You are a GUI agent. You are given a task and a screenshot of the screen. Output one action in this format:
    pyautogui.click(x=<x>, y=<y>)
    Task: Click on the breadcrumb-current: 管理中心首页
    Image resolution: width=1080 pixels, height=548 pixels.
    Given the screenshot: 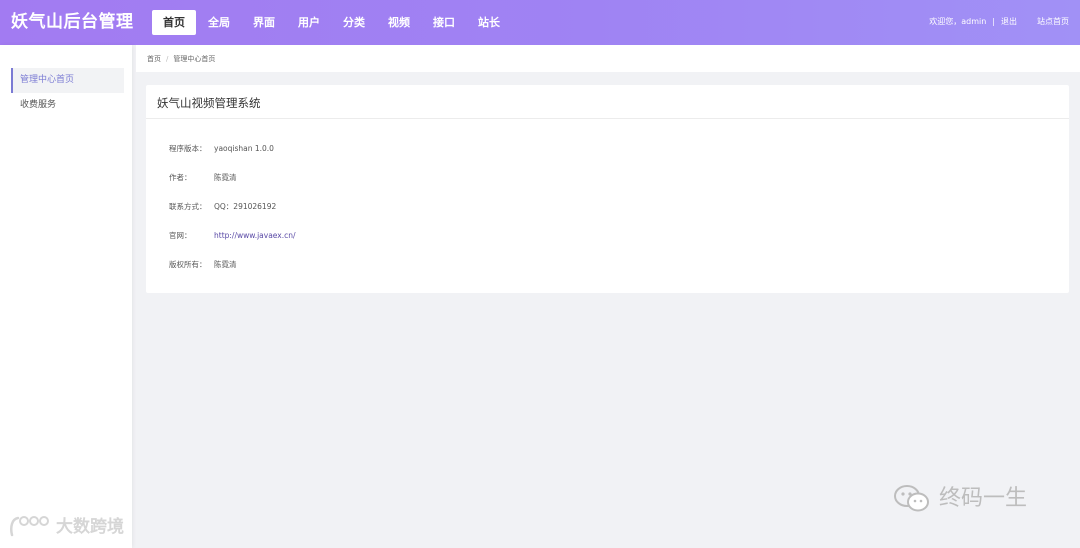 What is the action you would take?
    pyautogui.click(x=194, y=59)
    